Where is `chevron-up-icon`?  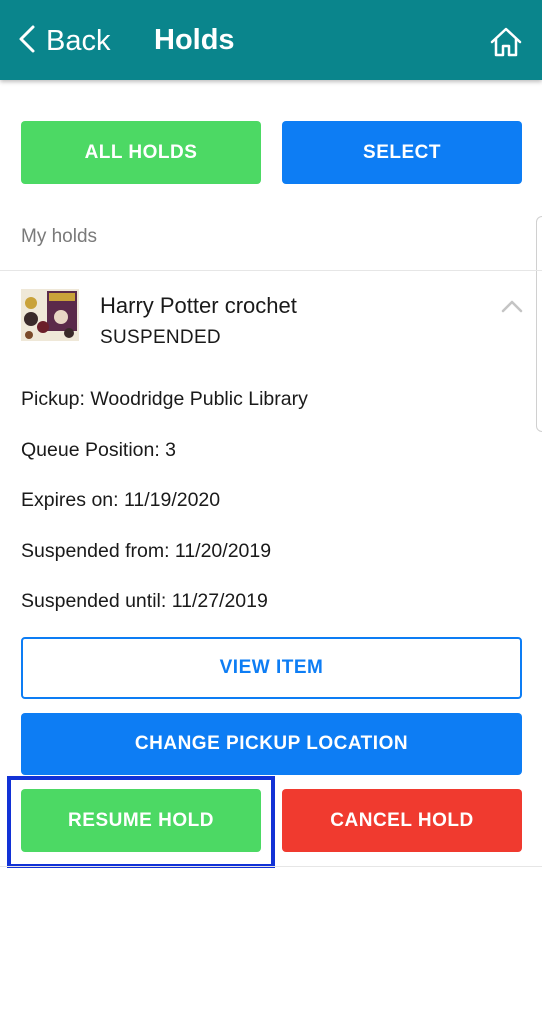 chevron-up-icon is located at coordinates (512, 309).